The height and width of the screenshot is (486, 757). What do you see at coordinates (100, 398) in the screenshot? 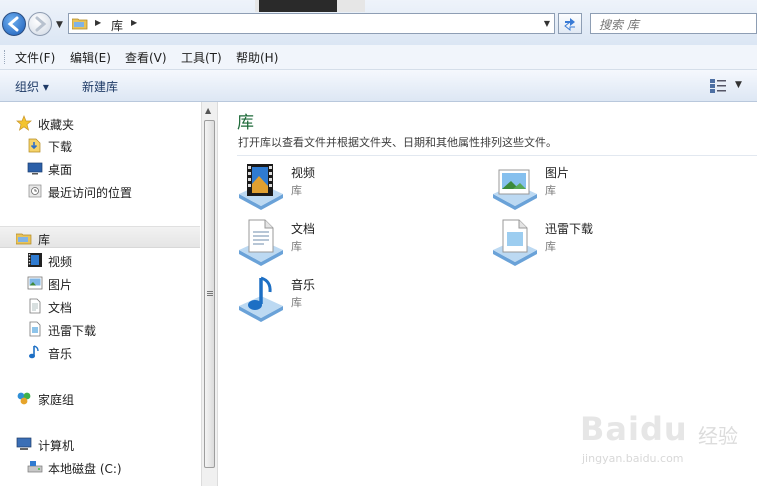
I see `nav-homegroup: 家庭组` at bounding box center [100, 398].